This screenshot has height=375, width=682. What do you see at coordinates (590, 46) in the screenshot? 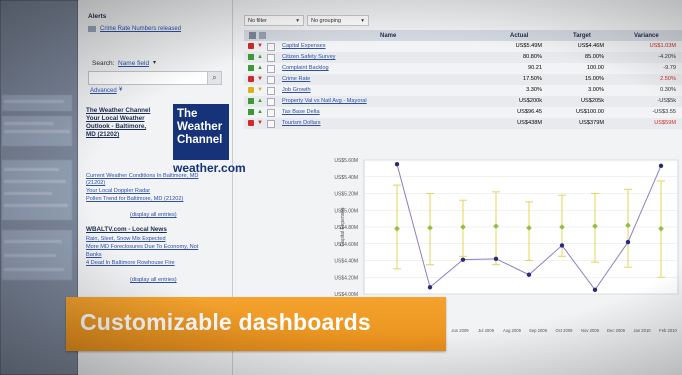
I see `row-target: US$4.46M` at bounding box center [590, 46].